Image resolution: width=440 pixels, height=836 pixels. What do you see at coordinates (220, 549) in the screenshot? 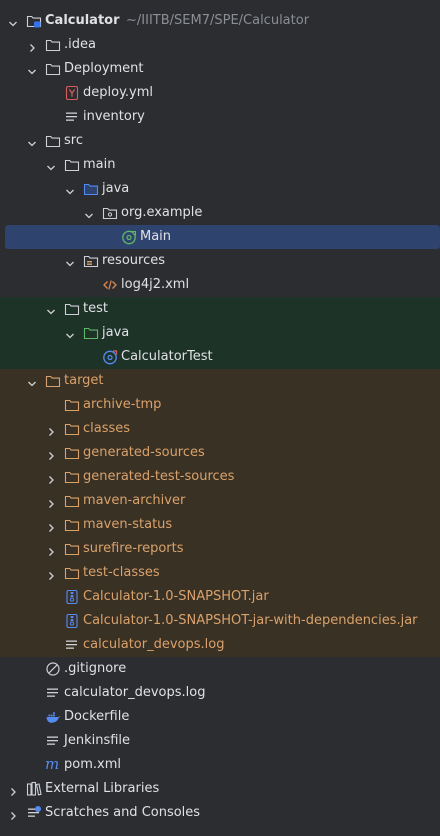
I see `tree-row: surefire-reports` at bounding box center [220, 549].